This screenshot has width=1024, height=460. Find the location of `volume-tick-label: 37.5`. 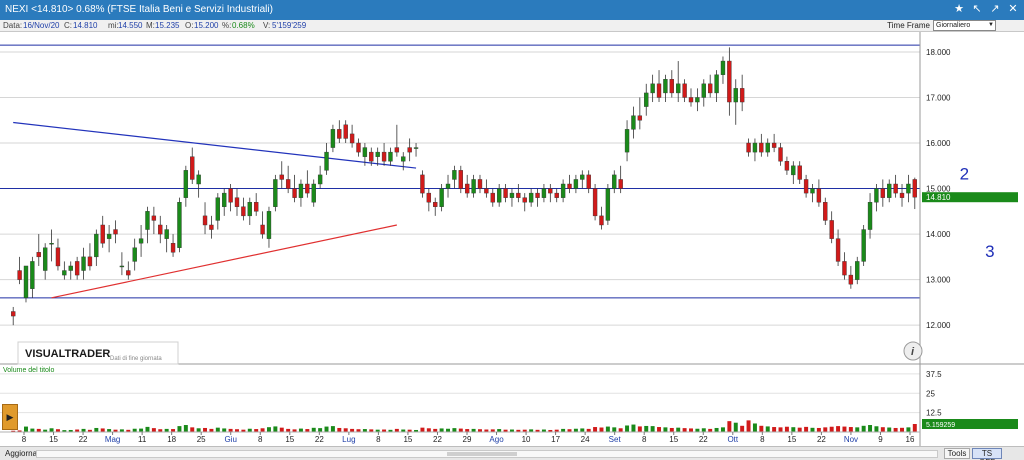

volume-tick-label: 37.5 is located at coordinates (934, 374).